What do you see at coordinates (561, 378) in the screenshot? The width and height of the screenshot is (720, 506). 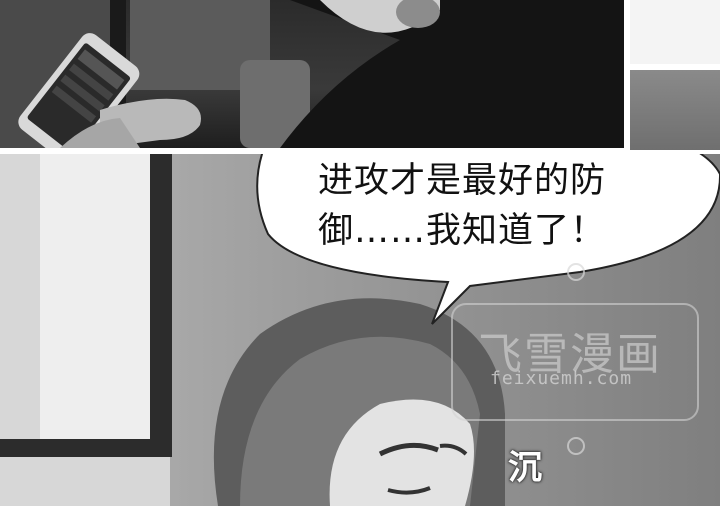 I see `watermark-url: feixuemh.com` at bounding box center [561, 378].